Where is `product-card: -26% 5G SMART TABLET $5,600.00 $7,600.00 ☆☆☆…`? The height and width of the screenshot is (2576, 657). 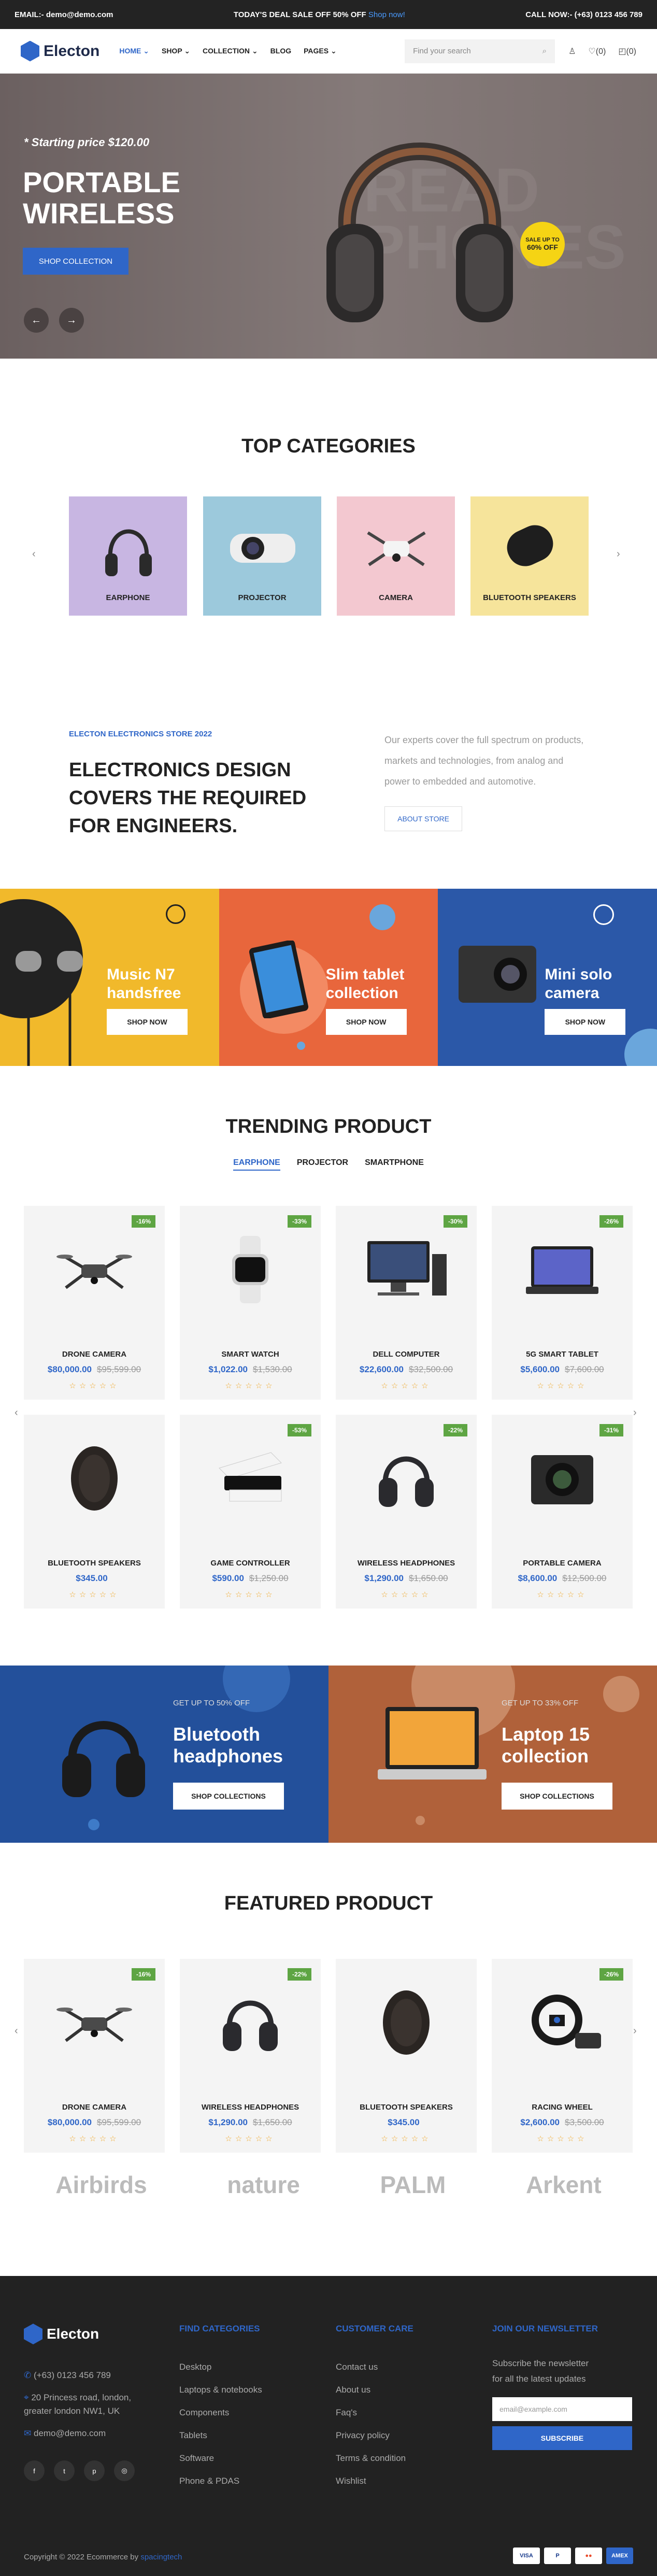 product-card: -26% 5G SMART TABLET $5,600.00 $7,600.00 ☆☆☆… is located at coordinates (562, 1303).